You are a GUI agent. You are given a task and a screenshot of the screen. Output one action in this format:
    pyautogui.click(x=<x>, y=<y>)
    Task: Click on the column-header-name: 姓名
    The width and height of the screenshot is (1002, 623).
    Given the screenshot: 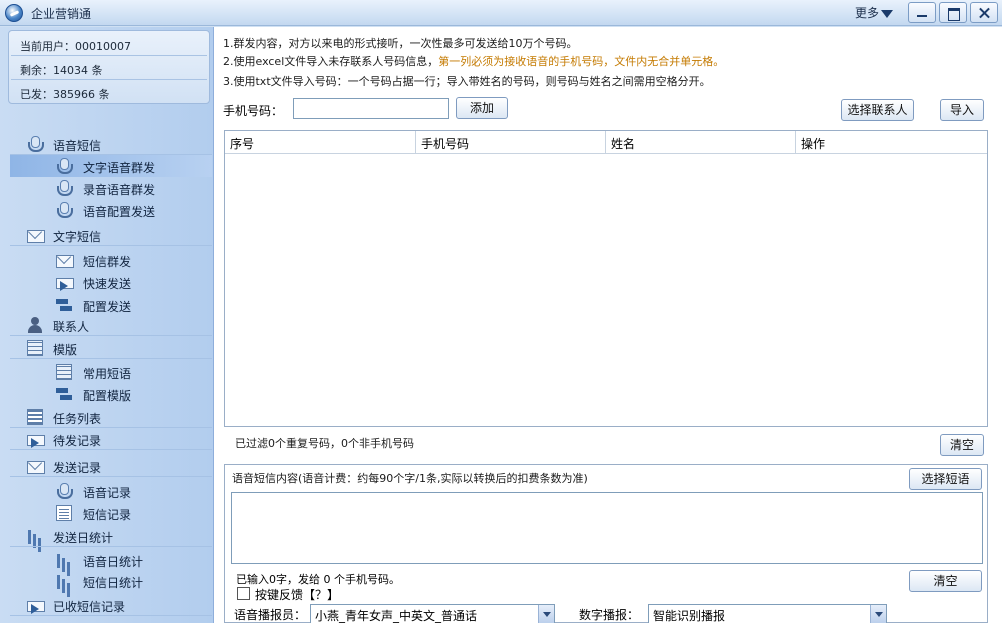 What is the action you would take?
    pyautogui.click(x=701, y=142)
    